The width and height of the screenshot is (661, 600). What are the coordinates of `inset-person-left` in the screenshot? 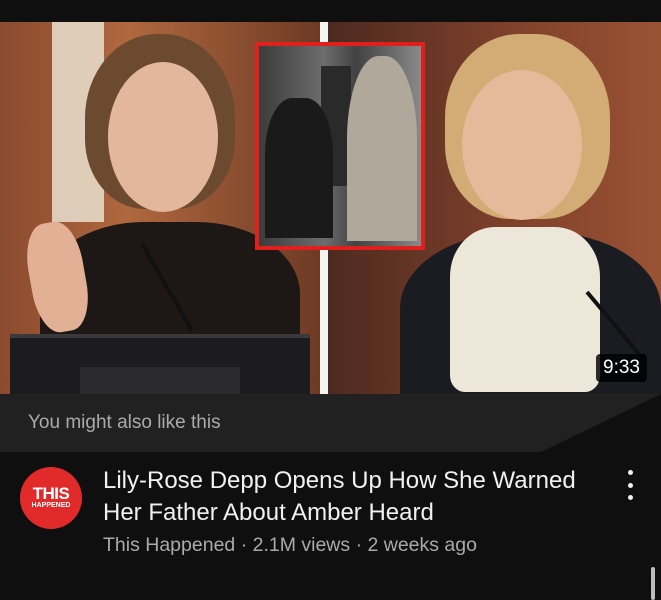 It's located at (299, 168).